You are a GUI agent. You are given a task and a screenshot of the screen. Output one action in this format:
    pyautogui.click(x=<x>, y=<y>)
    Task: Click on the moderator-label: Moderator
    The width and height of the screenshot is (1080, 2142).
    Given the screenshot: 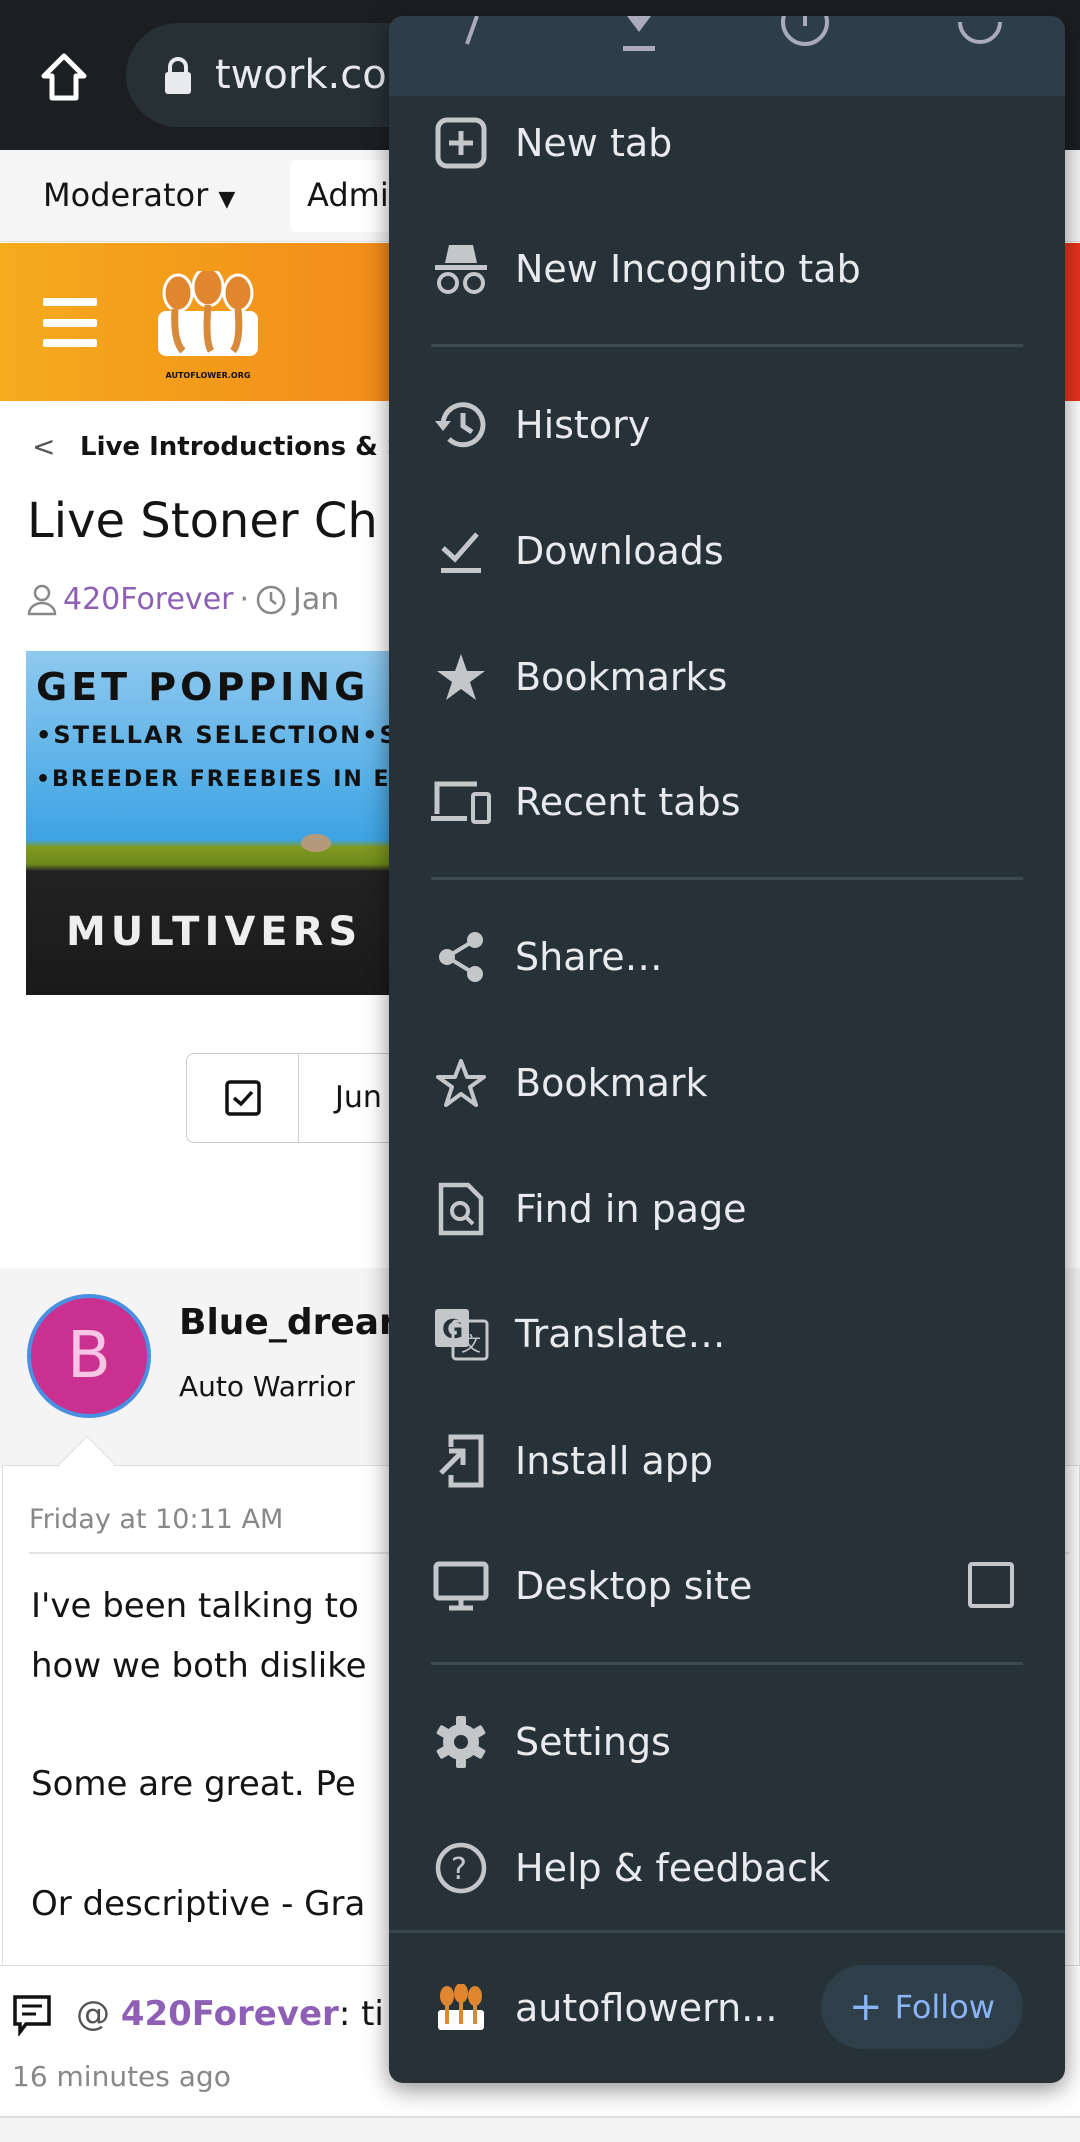 What is the action you would take?
    pyautogui.click(x=126, y=195)
    